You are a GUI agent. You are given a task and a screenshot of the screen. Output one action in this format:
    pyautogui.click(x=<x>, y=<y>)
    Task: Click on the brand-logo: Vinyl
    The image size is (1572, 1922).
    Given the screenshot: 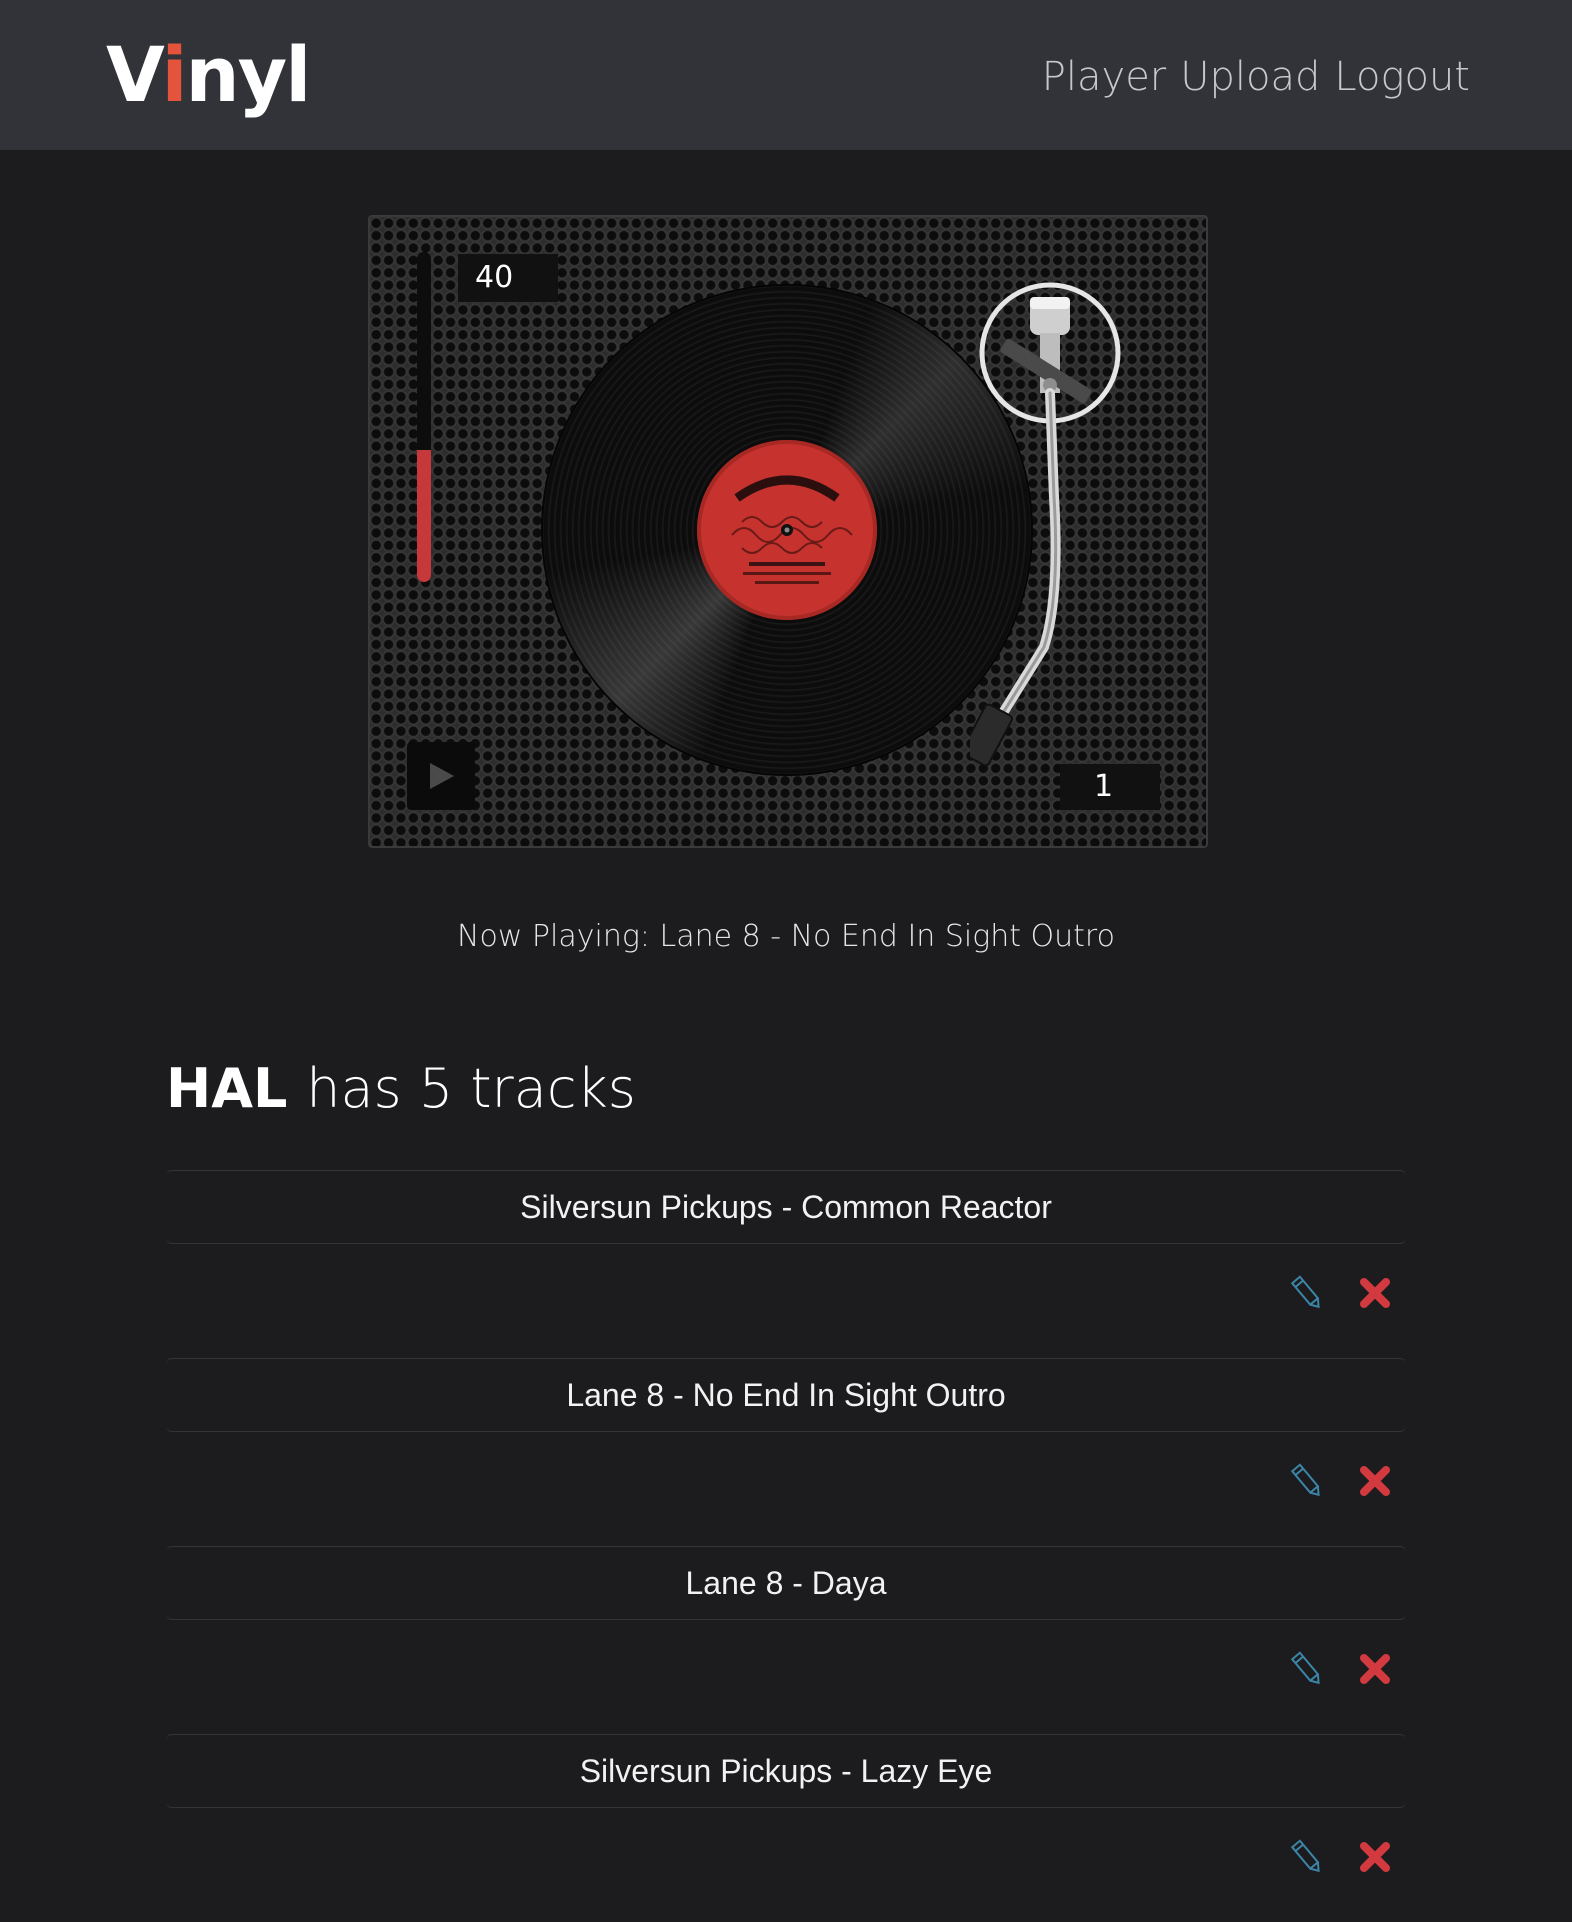 What is the action you would take?
    pyautogui.click(x=209, y=75)
    